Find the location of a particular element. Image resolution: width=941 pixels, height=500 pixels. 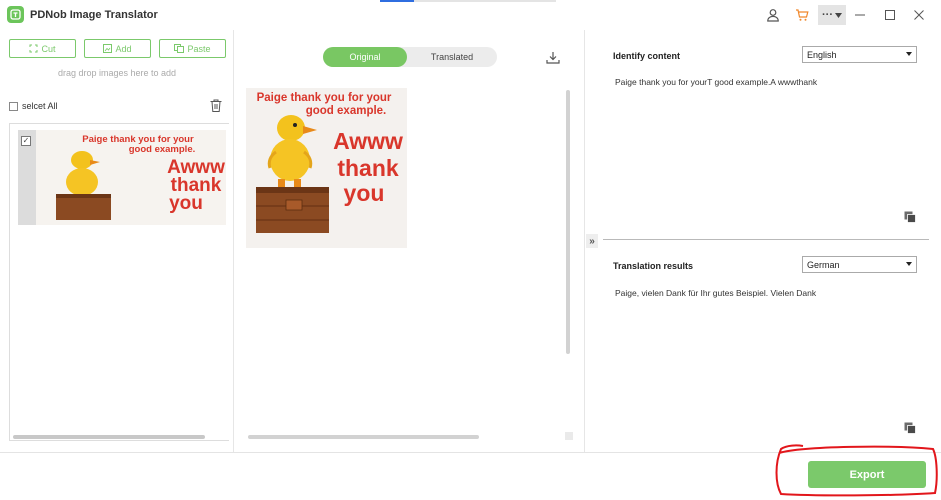

paste-icon is located at coordinates (179, 48).